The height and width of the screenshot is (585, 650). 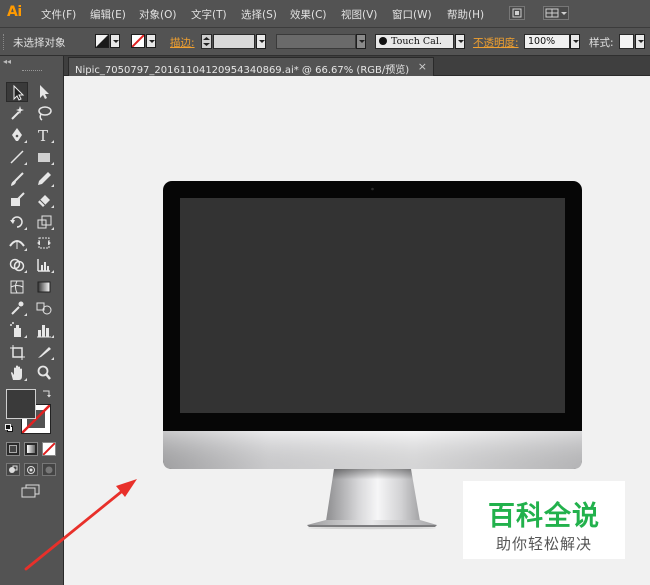 I want to click on bridge-button, so click(x=517, y=13).